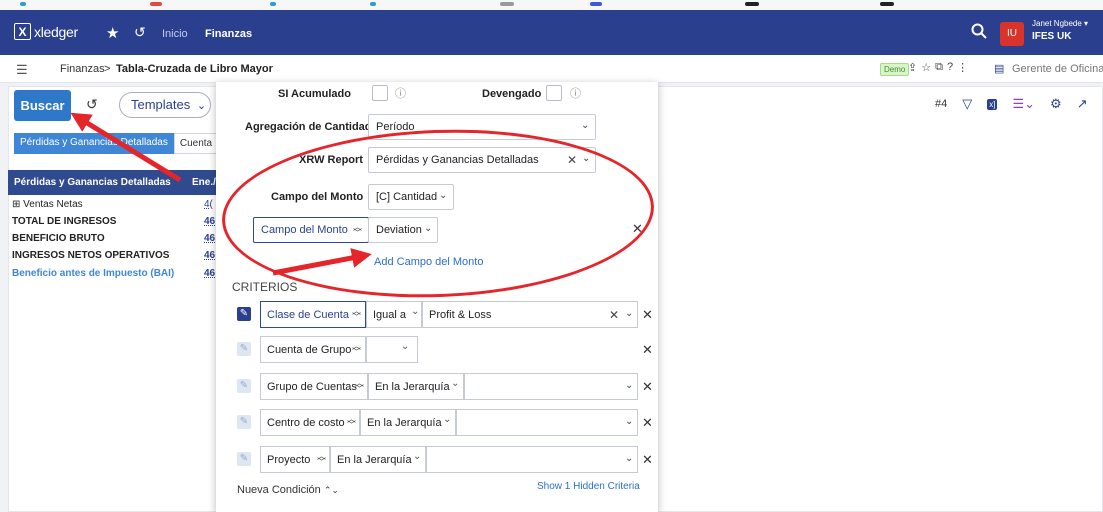 This screenshot has width=1103, height=512. What do you see at coordinates (64, 221) in the screenshot?
I see `row-label: TOTAL DE INGRESOS` at bounding box center [64, 221].